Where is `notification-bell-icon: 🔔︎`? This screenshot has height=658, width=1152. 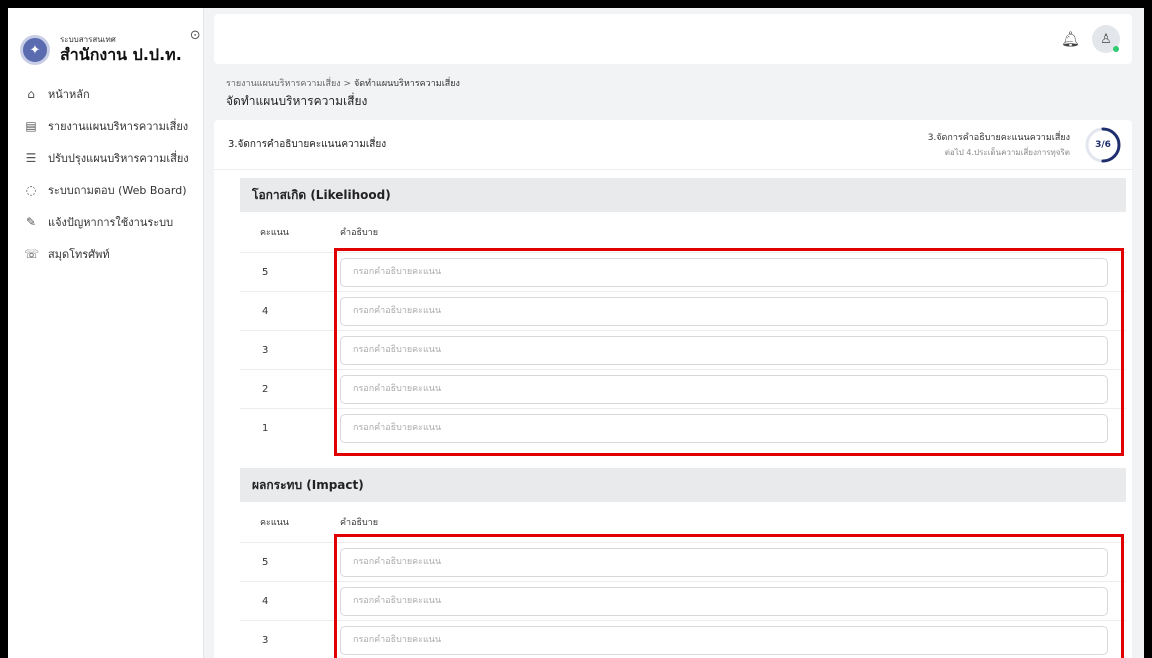
notification-bell-icon: 🔔︎ is located at coordinates (1070, 39).